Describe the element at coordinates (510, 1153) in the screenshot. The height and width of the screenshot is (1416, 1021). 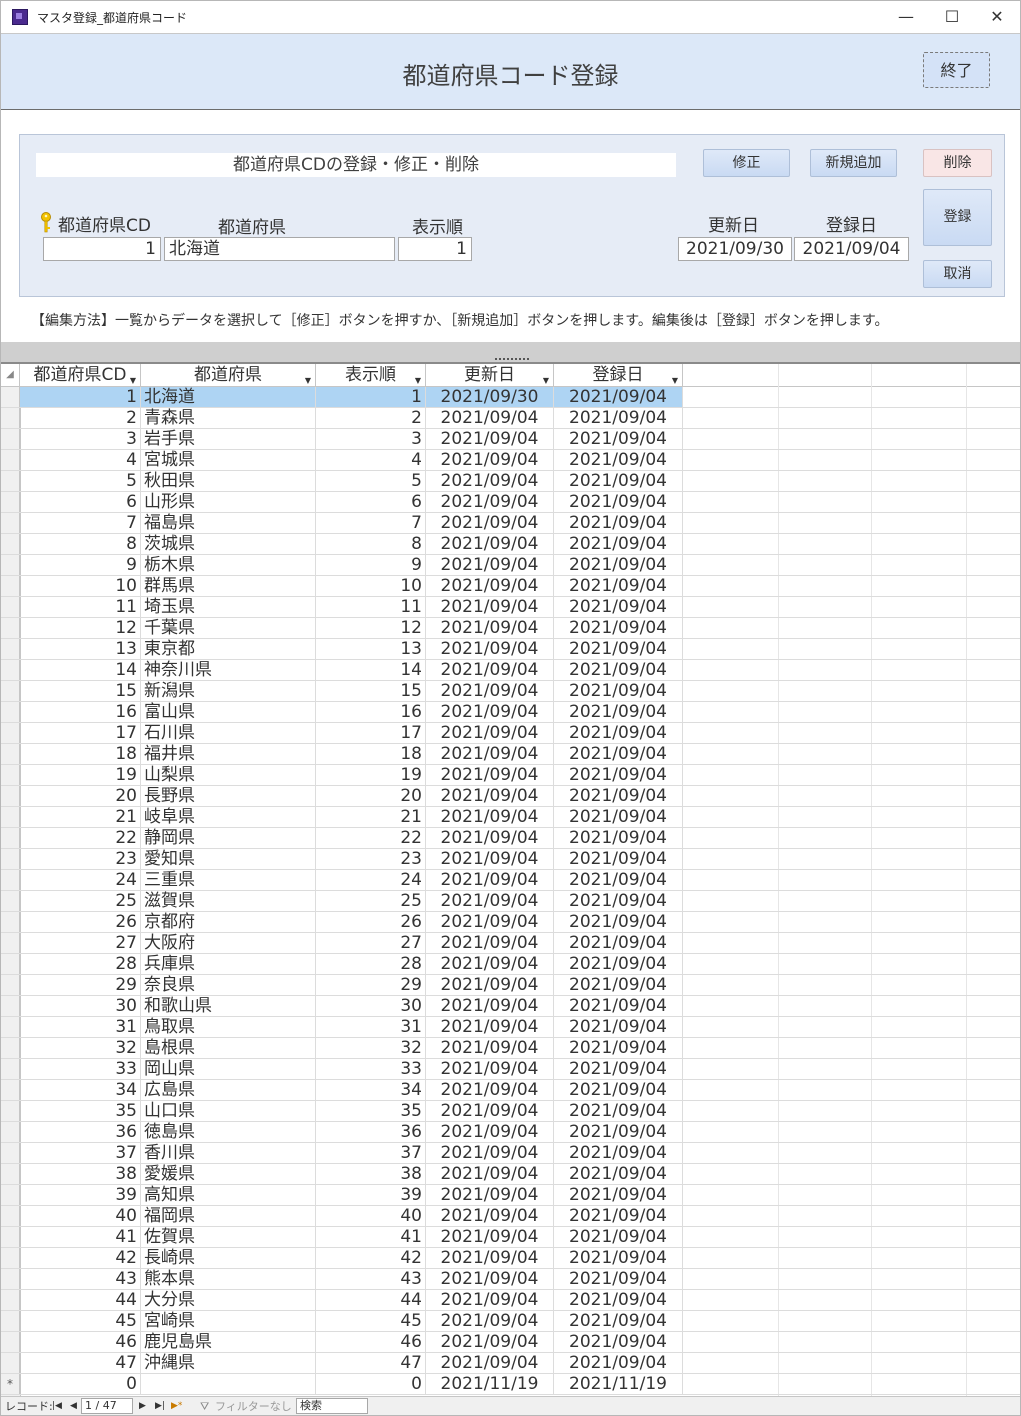
I see `table-row: 37 香川県 37 2021/09/04 2021/09/04` at that location.